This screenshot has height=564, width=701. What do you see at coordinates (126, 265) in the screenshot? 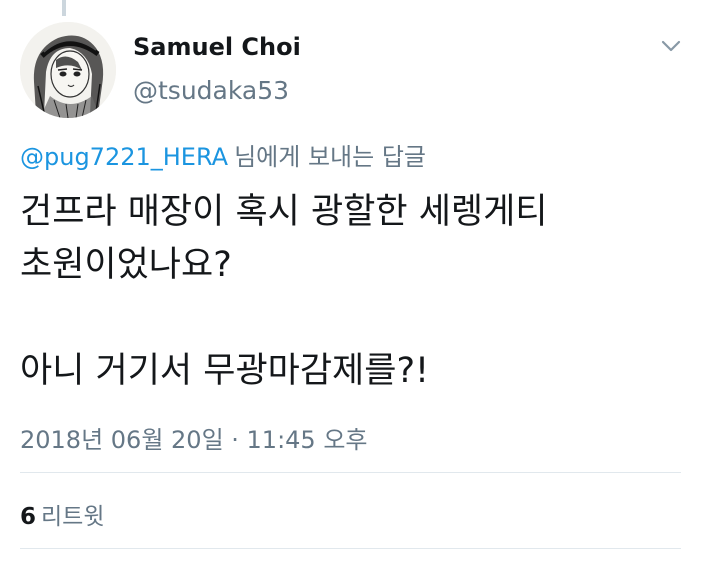
I see `tweet-text-line: 초원이었나요?` at bounding box center [126, 265].